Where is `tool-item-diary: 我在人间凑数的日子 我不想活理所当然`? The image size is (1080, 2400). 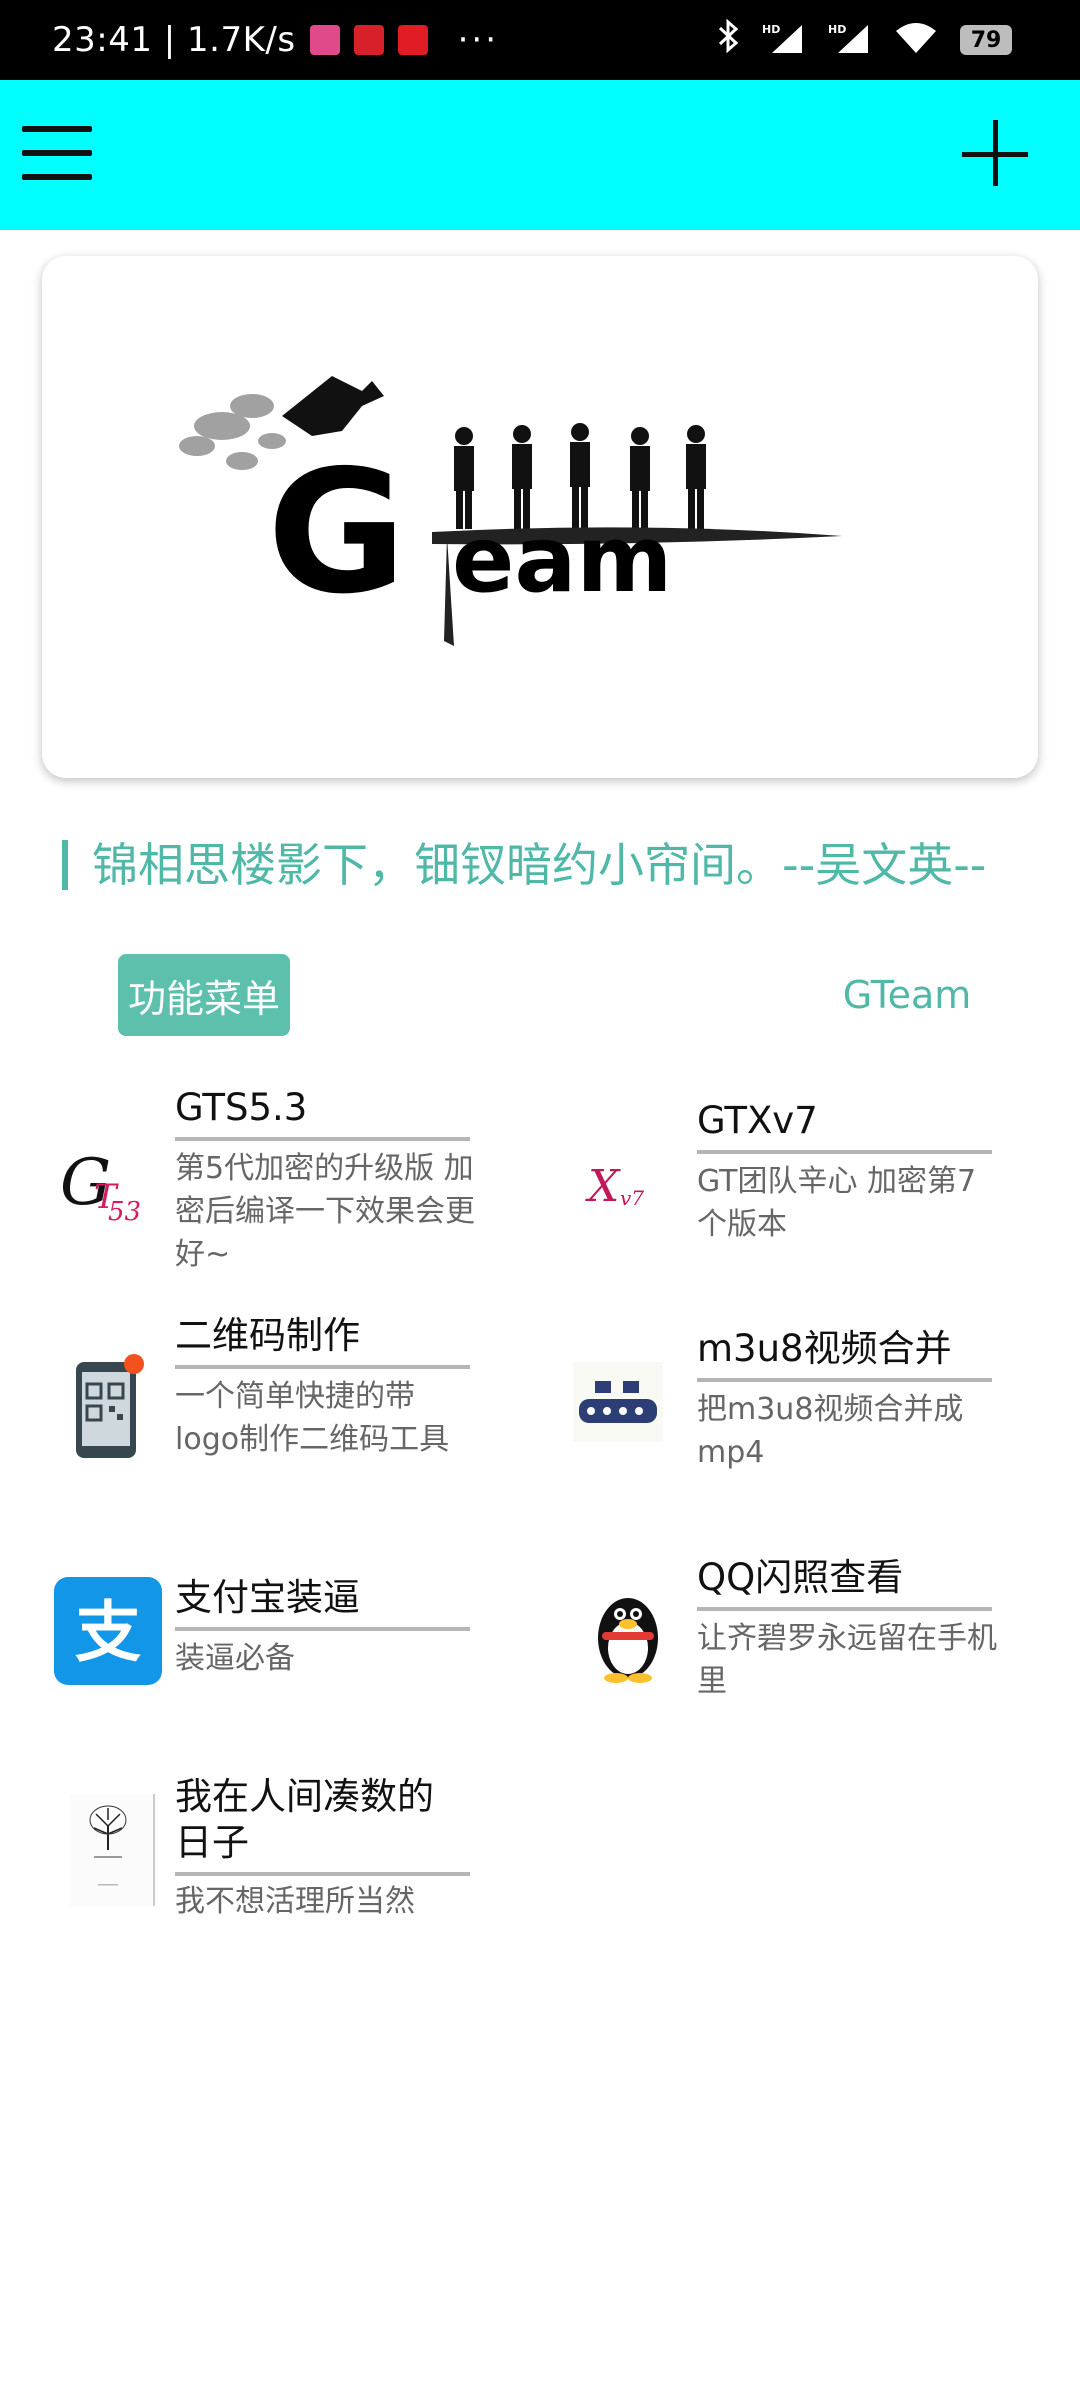 tool-item-diary: 我在人间凑数的日子 我不想活理所当然 is located at coordinates (280, 1859).